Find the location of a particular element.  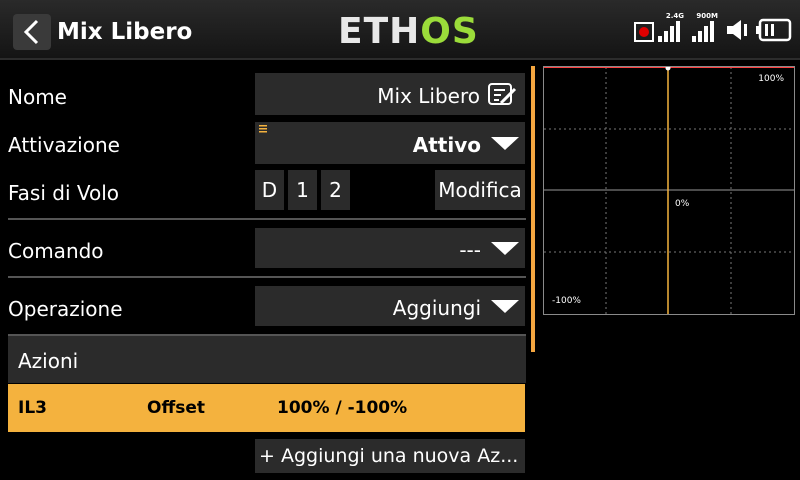

scrollbar is located at coordinates (533, 209).